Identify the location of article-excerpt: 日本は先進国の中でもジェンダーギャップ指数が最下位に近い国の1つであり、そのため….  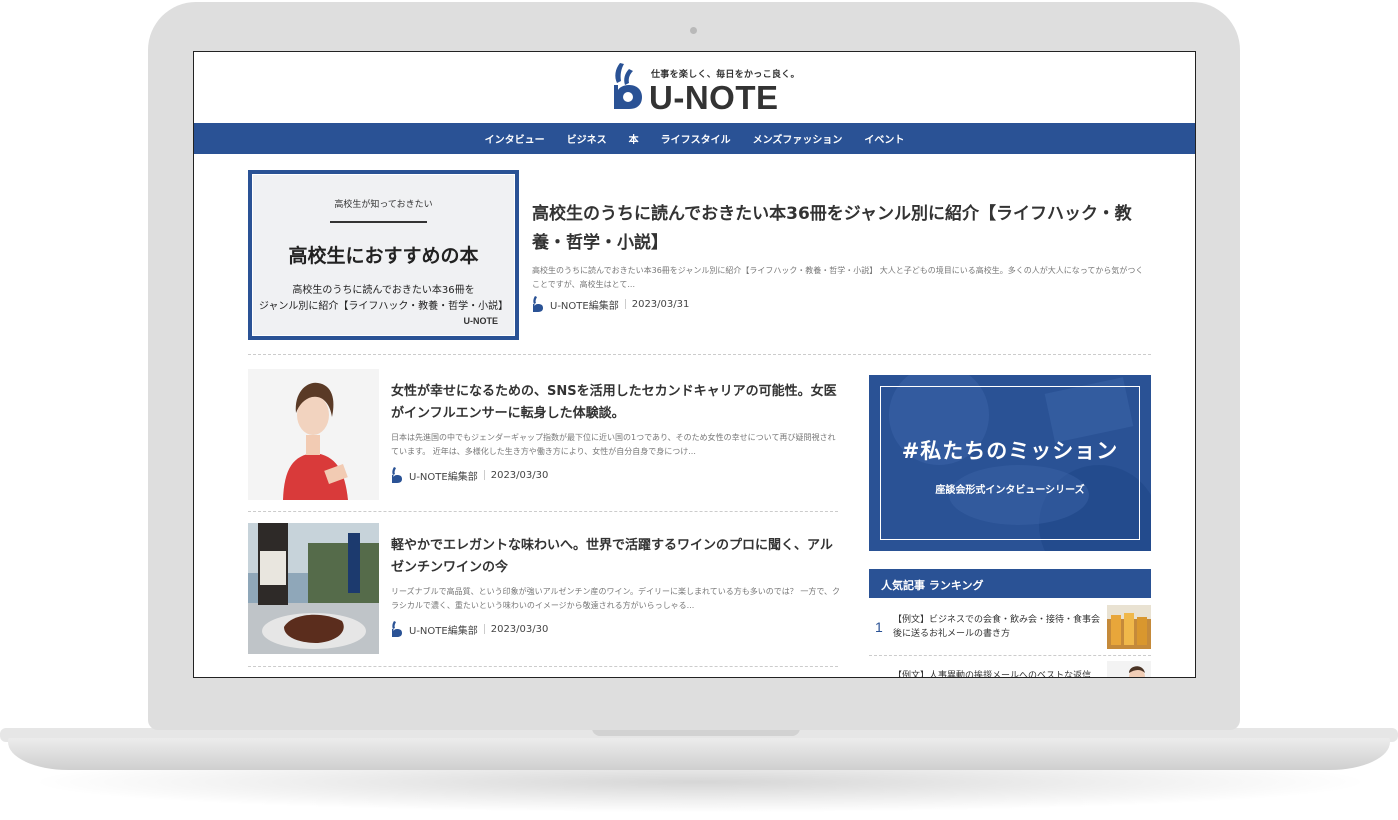
(613, 444).